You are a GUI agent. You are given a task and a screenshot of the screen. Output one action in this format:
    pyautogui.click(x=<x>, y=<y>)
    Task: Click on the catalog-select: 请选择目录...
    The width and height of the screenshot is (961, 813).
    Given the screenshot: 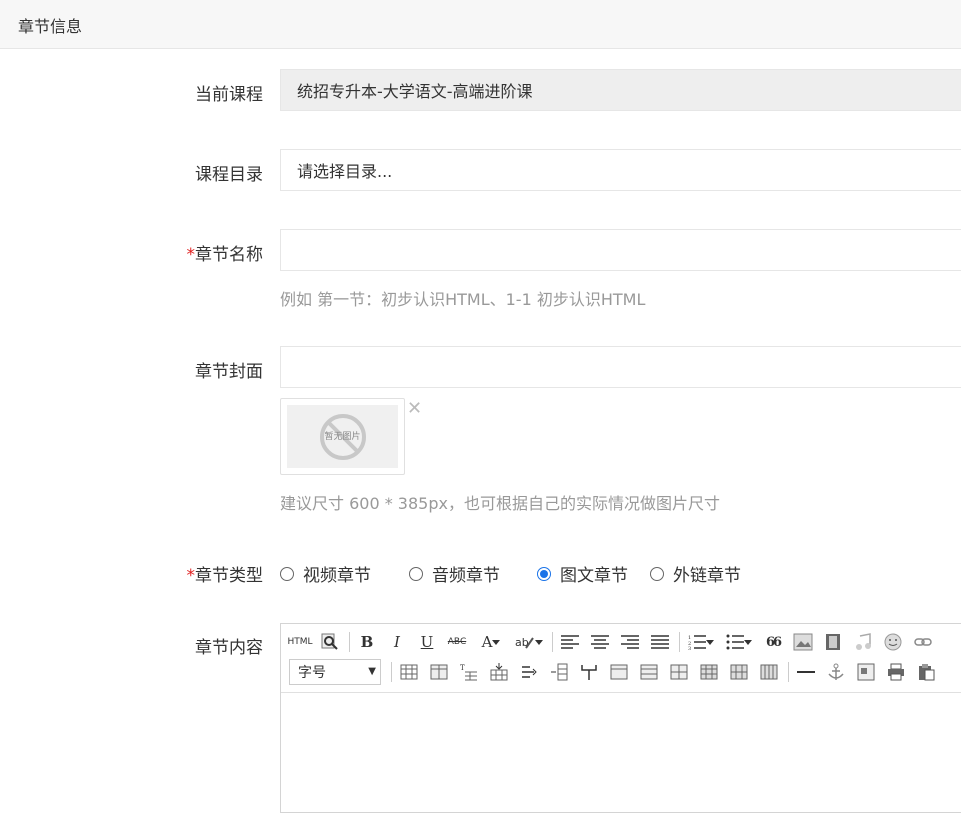 What is the action you would take?
    pyautogui.click(x=620, y=170)
    